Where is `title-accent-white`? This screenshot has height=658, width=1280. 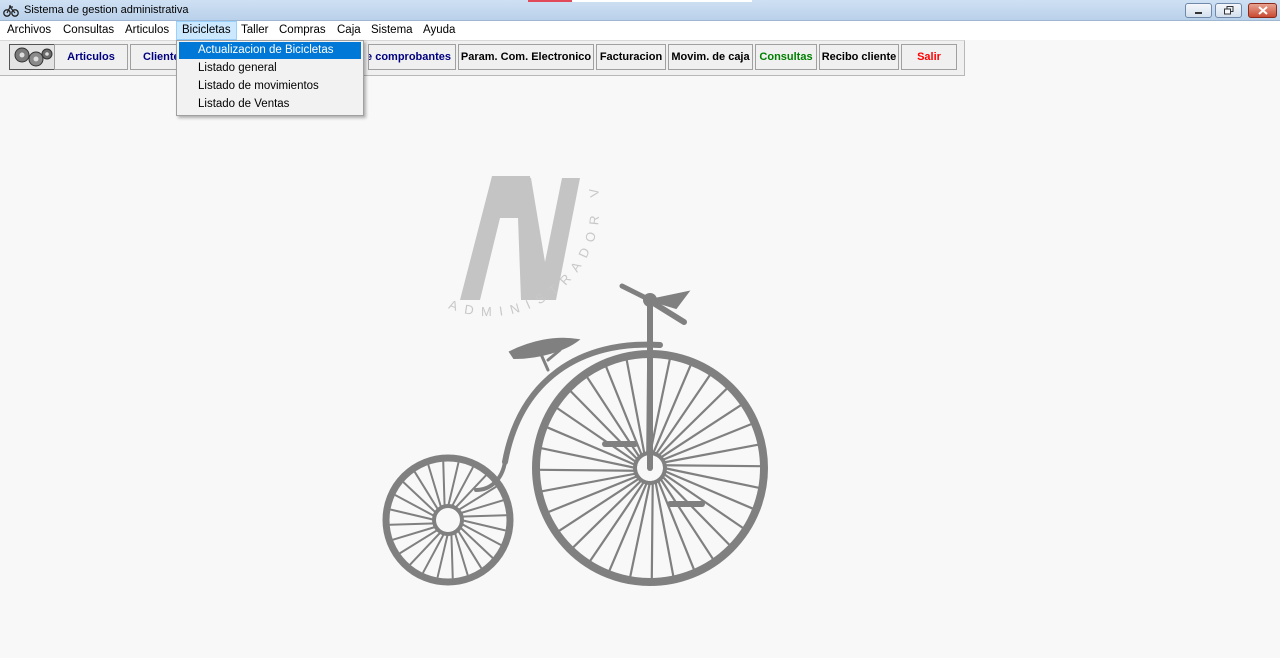 title-accent-white is located at coordinates (662, 1).